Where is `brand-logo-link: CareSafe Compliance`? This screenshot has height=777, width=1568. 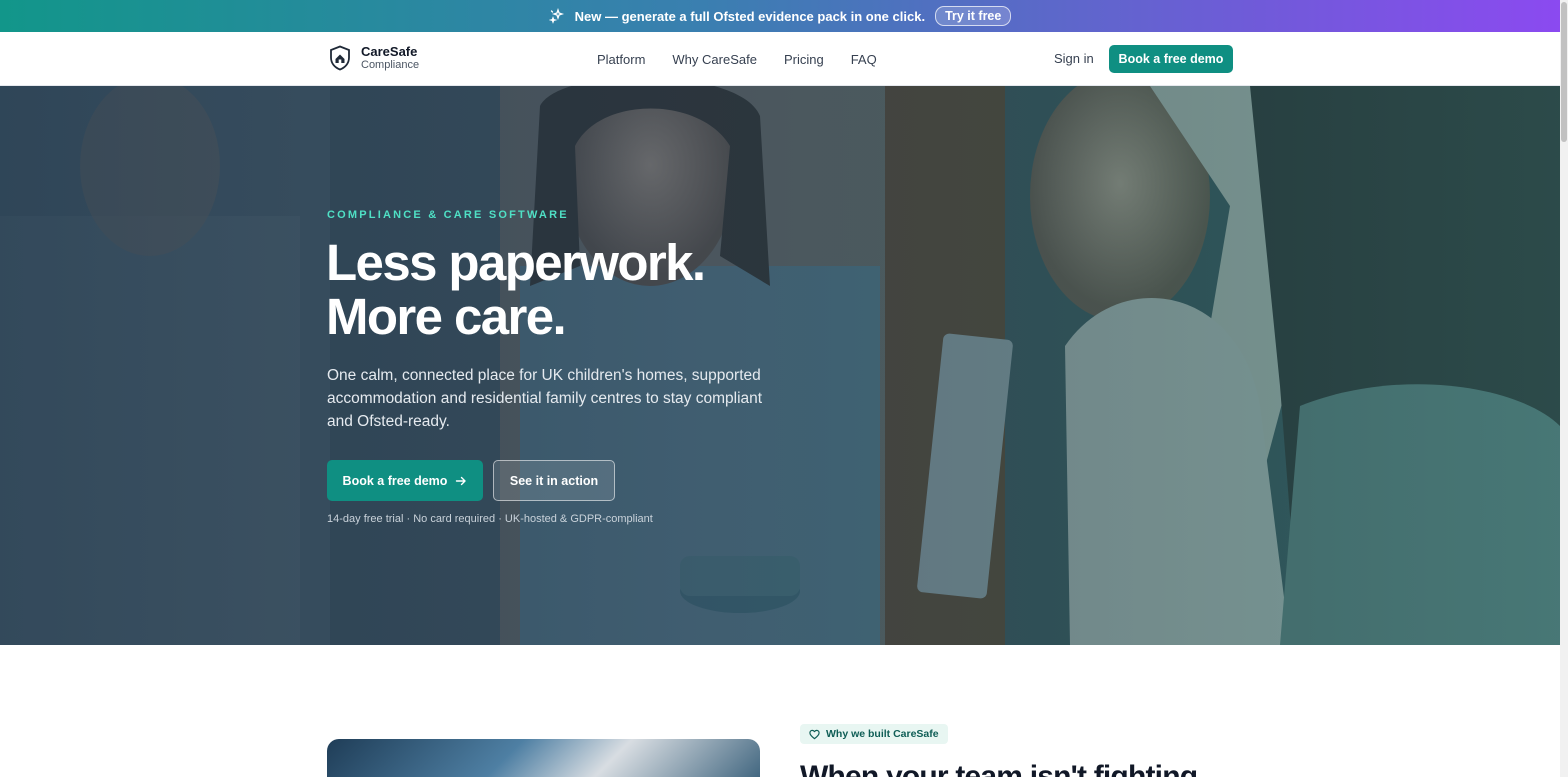
brand-logo-link: CareSafe Compliance is located at coordinates (374, 58).